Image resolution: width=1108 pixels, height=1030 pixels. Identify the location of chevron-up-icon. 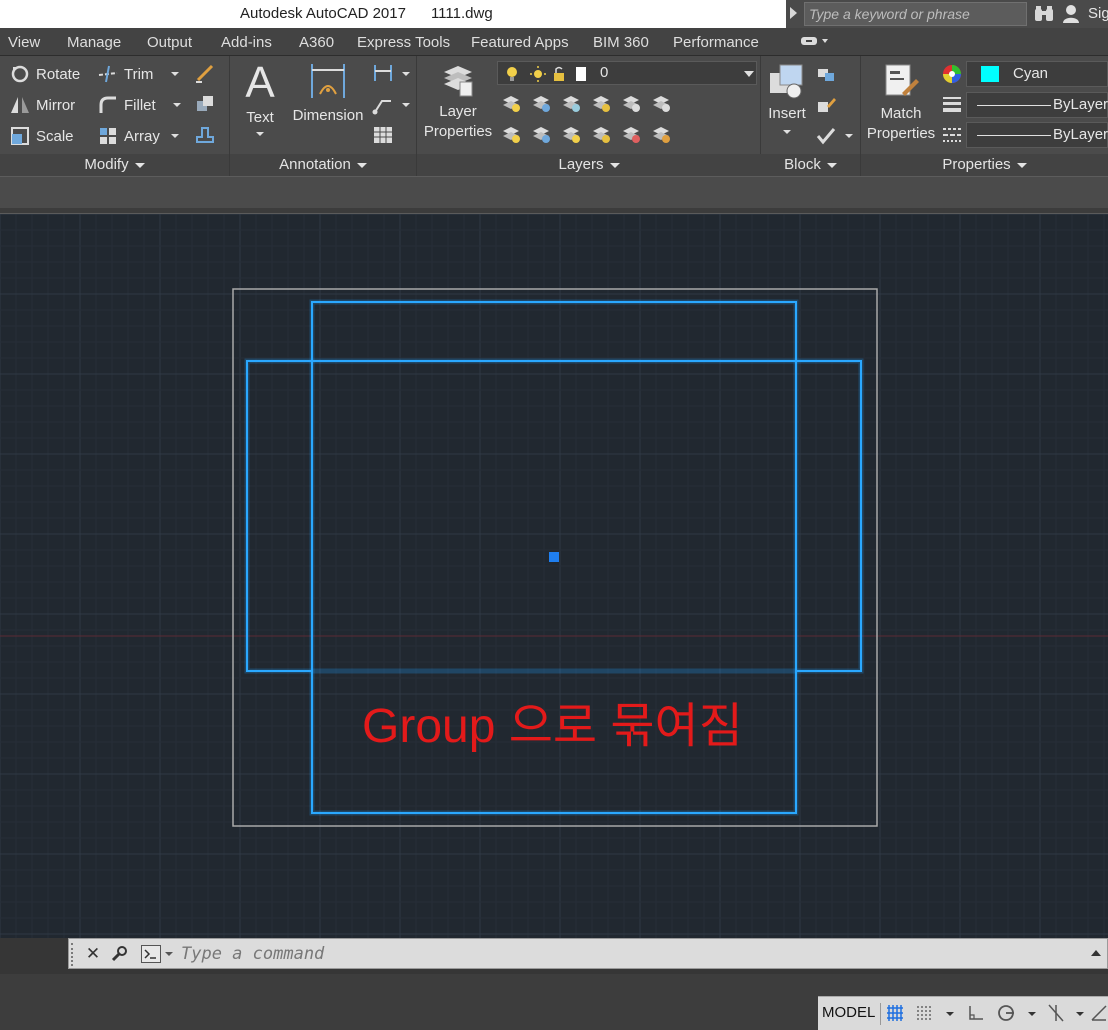
(1096, 953).